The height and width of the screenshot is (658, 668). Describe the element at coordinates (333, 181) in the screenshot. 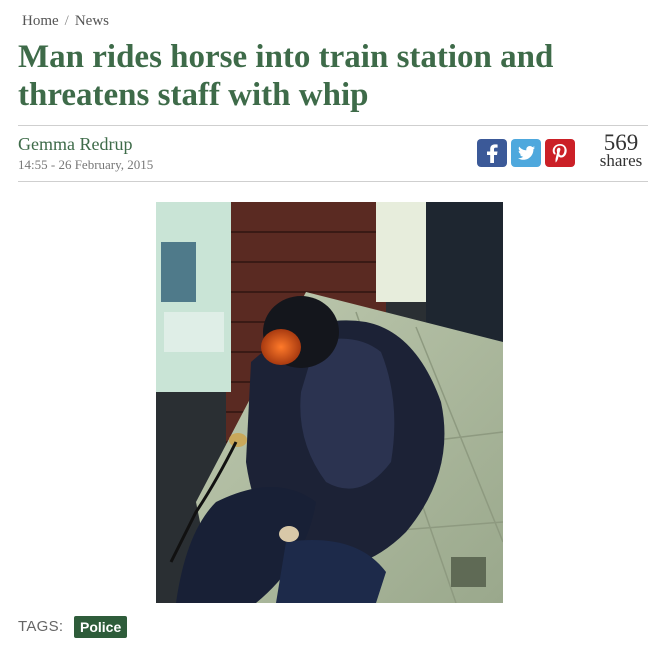

I see `divider-bottom` at that location.